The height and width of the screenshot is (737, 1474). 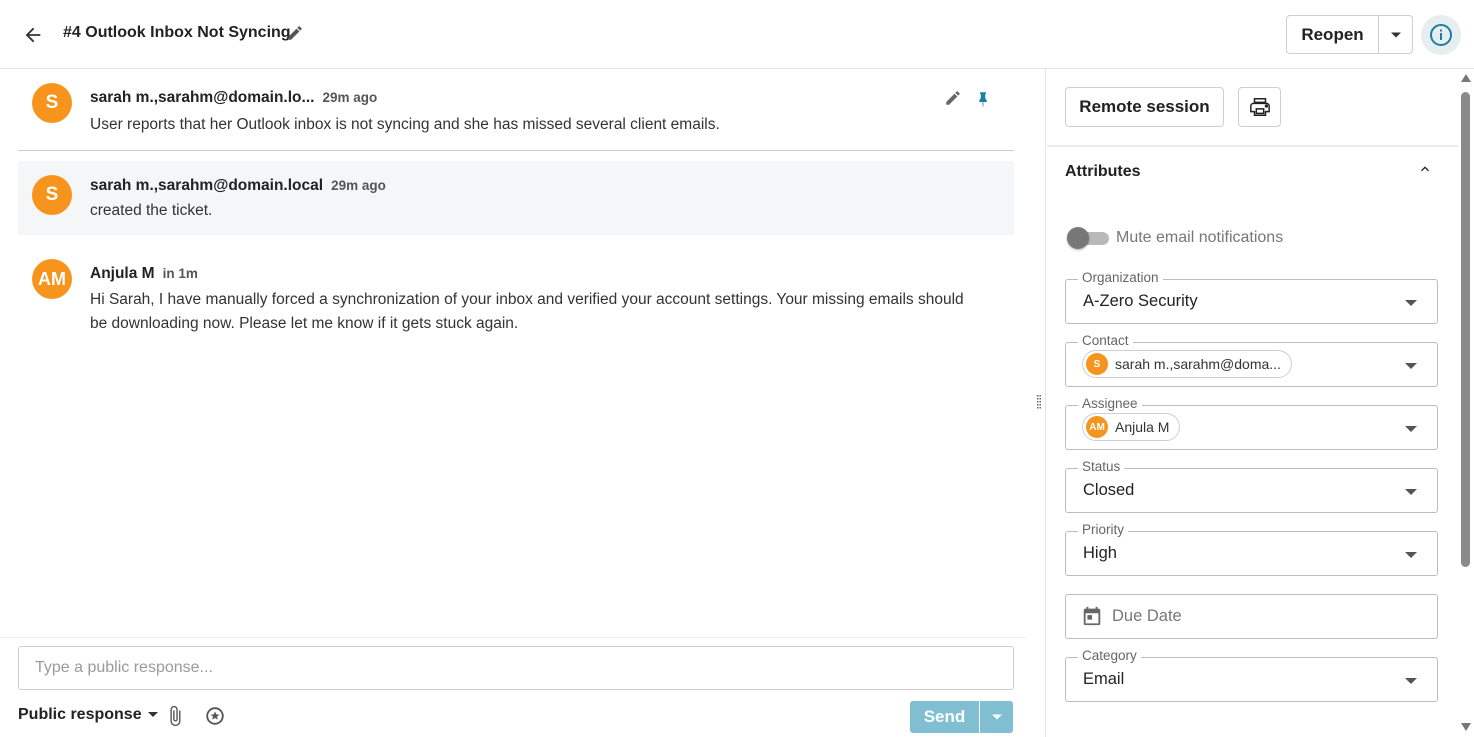 What do you see at coordinates (1251, 616) in the screenshot?
I see `due-date-field: Due Date` at bounding box center [1251, 616].